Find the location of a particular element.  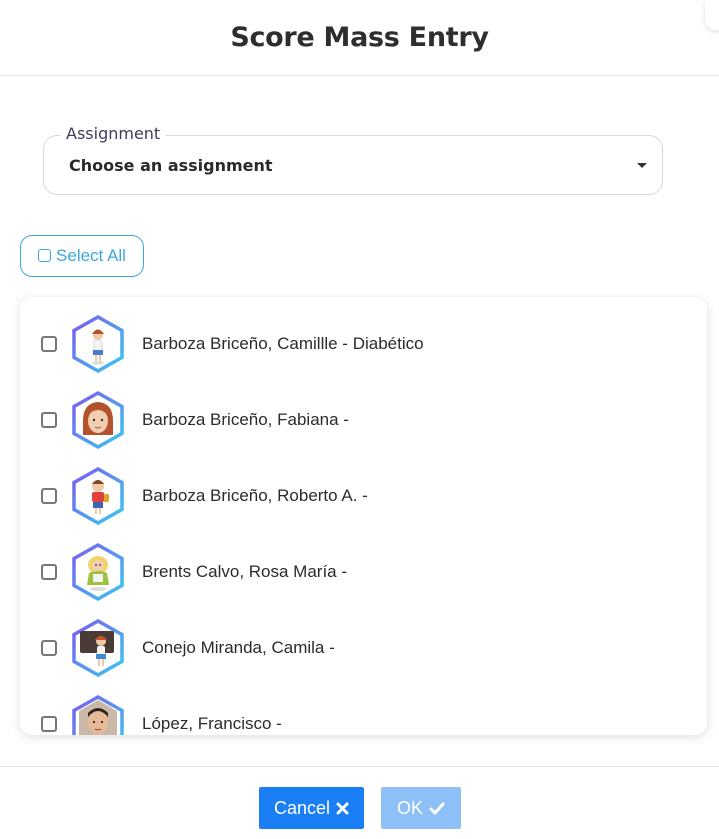

cancel-button: Cancel is located at coordinates (311, 808).